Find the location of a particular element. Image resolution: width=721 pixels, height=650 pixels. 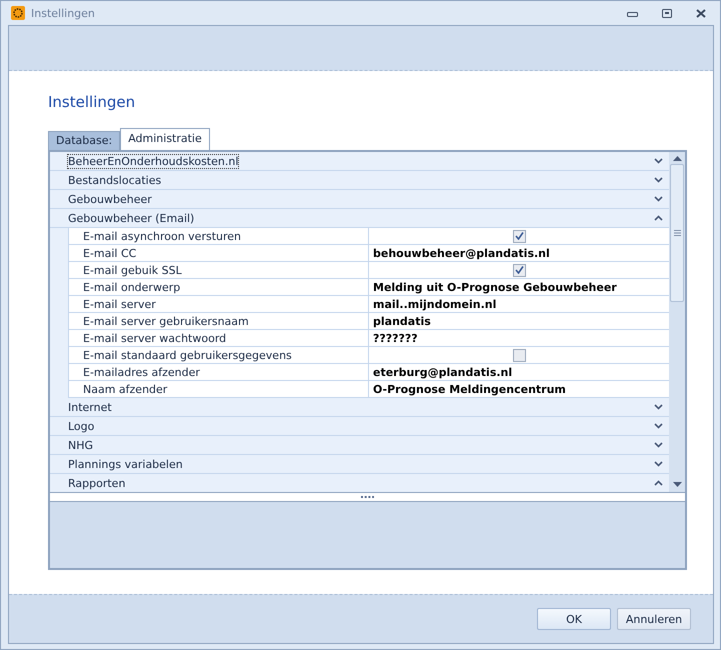

category-label: Plannings variabelen is located at coordinates (125, 464).